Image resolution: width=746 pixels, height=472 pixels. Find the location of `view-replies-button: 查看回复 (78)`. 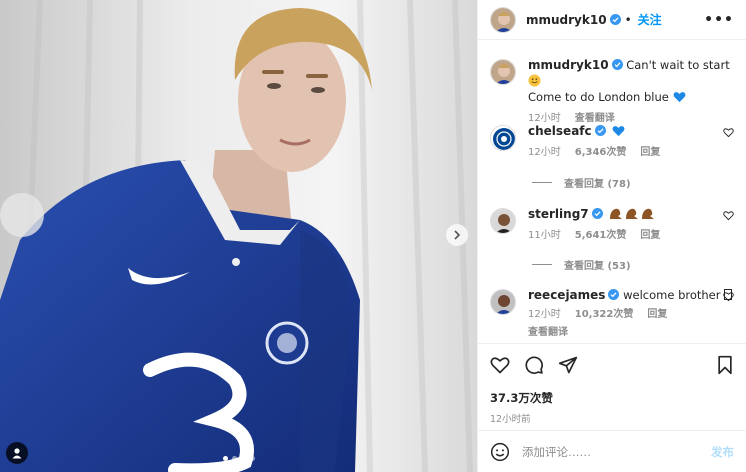

view-replies-button: 查看回复 (78) is located at coordinates (581, 182).